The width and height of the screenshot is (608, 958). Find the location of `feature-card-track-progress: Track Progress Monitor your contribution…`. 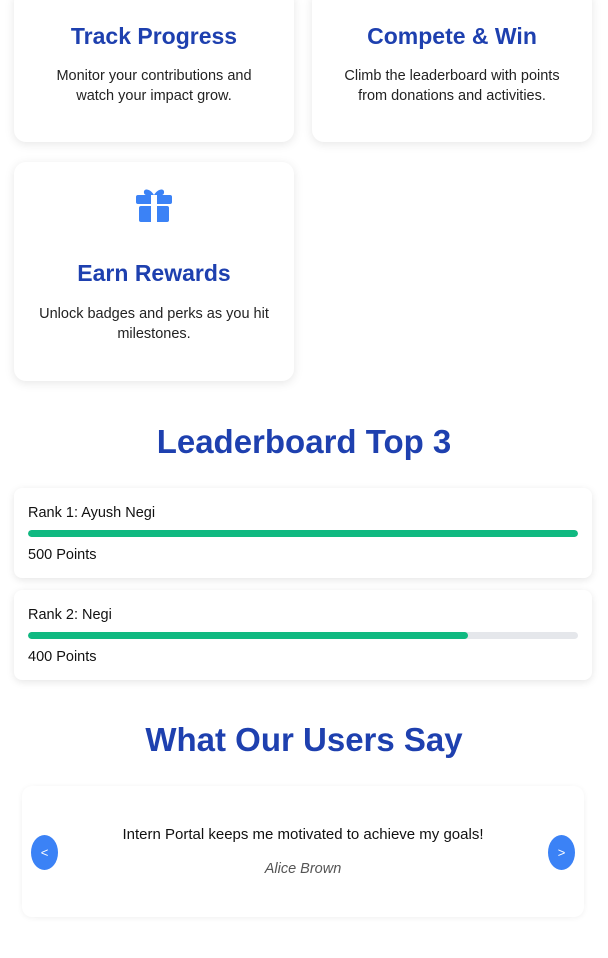

feature-card-track-progress: Track Progress Monitor your contribution… is located at coordinates (154, 71).